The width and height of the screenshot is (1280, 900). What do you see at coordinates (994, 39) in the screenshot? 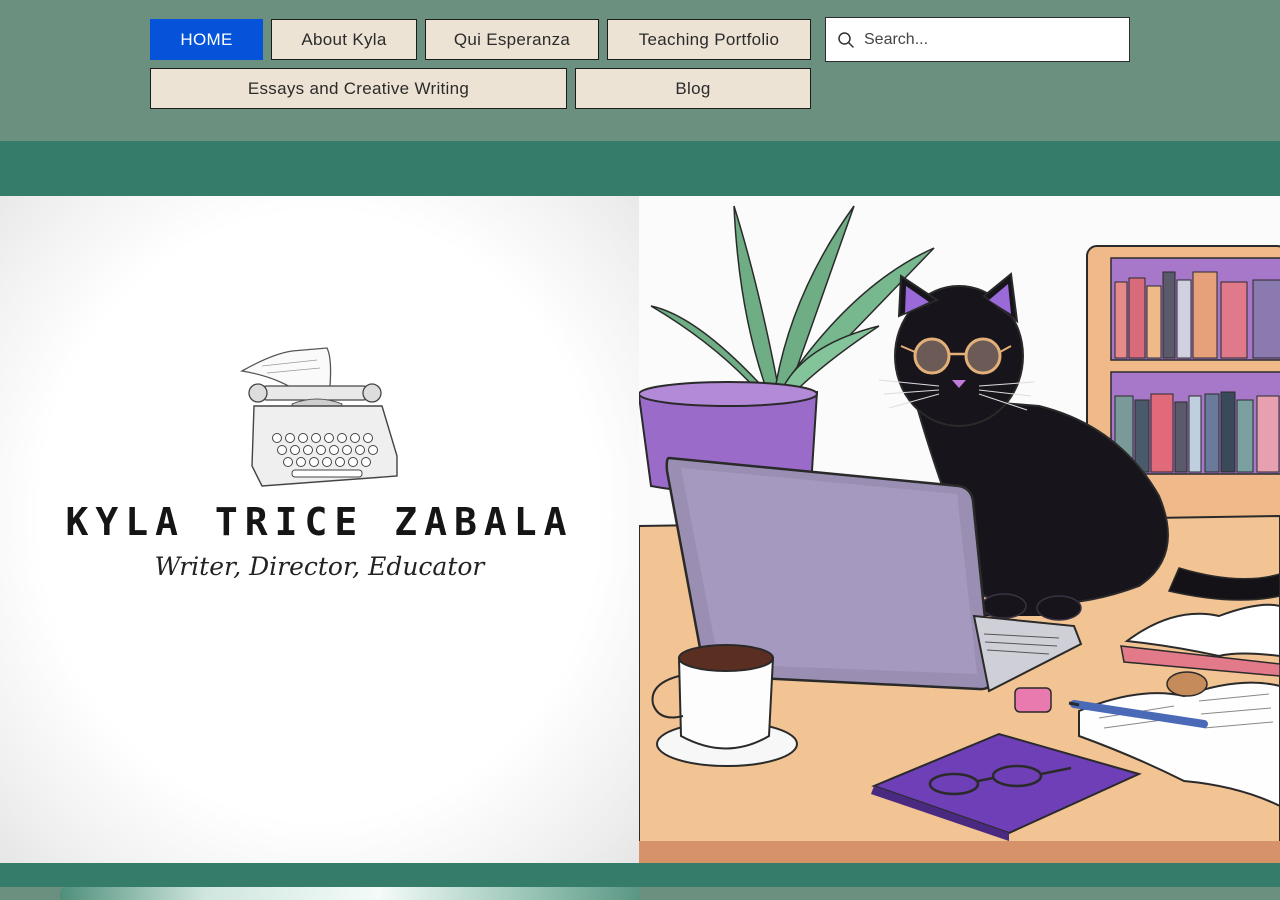
I see `search-input` at bounding box center [994, 39].